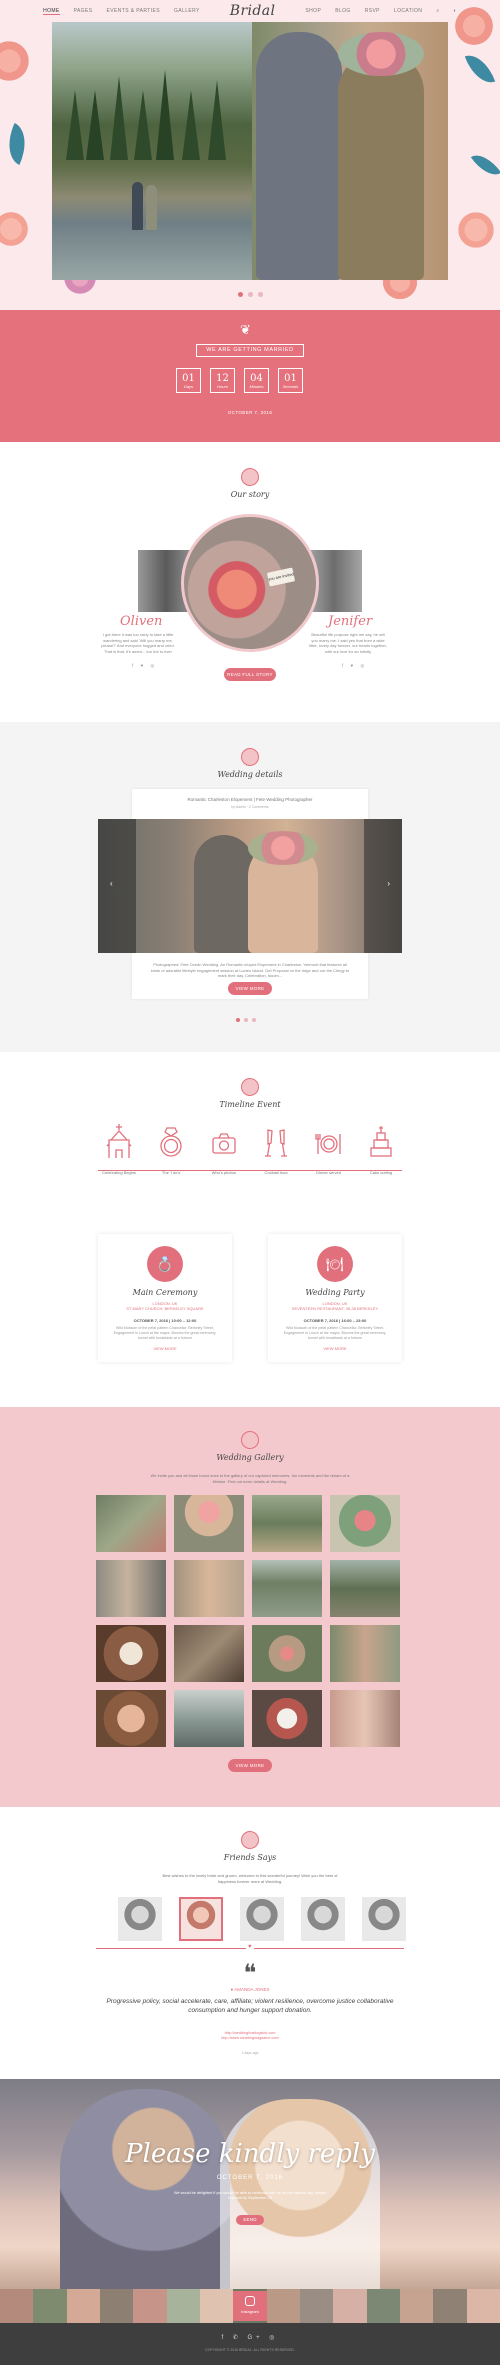 Image resolution: width=500 pixels, height=2365 pixels. What do you see at coordinates (133, 11) in the screenshot?
I see `nav-item-events: EVENTS & PARTIES` at bounding box center [133, 11].